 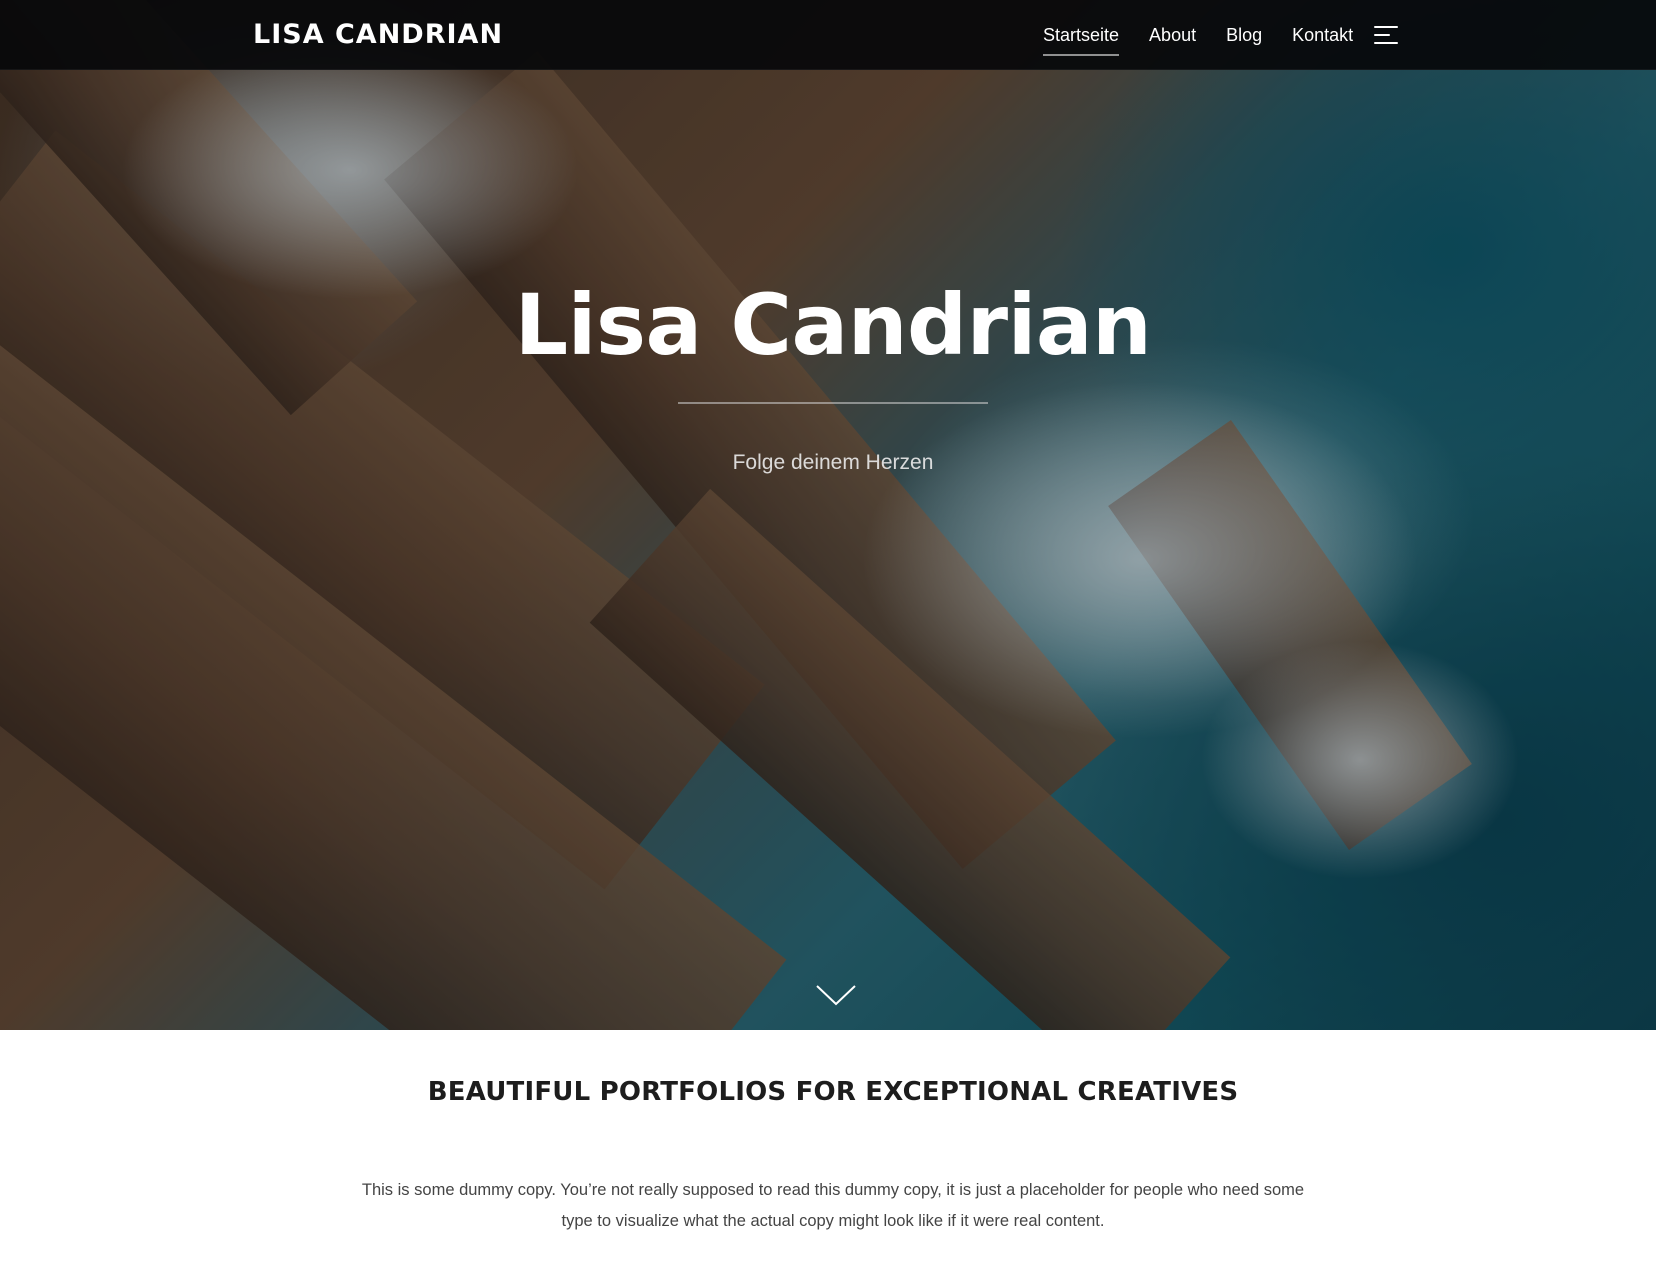 I want to click on nav-item-about: About, so click(x=1172, y=35).